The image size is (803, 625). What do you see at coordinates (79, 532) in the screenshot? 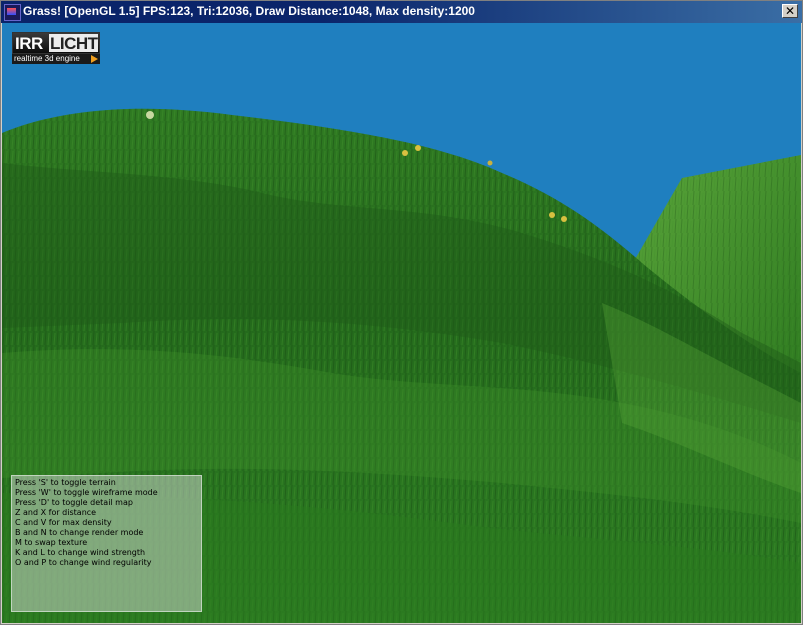
I see `help-line: B and N to change render mode` at bounding box center [79, 532].